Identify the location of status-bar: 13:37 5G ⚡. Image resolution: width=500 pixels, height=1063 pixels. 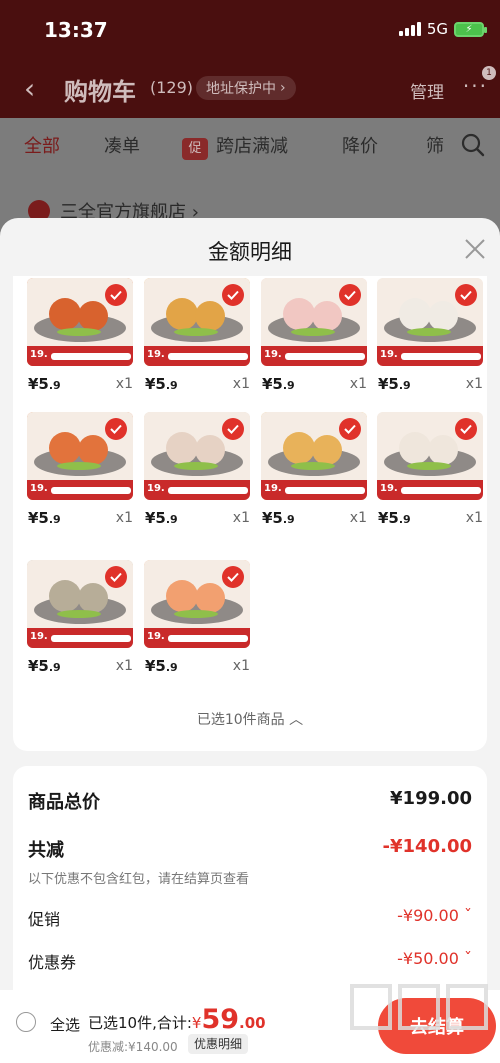
(250, 31).